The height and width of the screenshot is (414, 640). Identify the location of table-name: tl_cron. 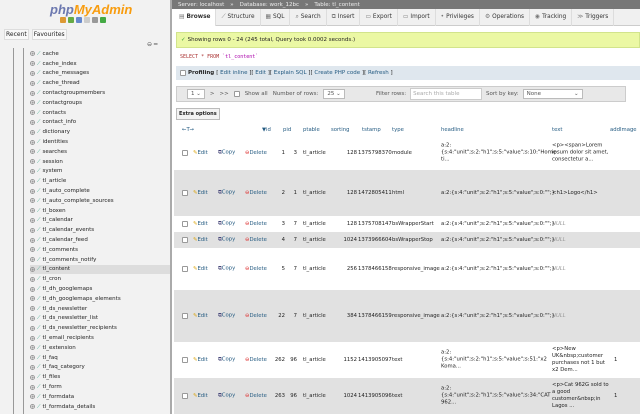
(52, 279).